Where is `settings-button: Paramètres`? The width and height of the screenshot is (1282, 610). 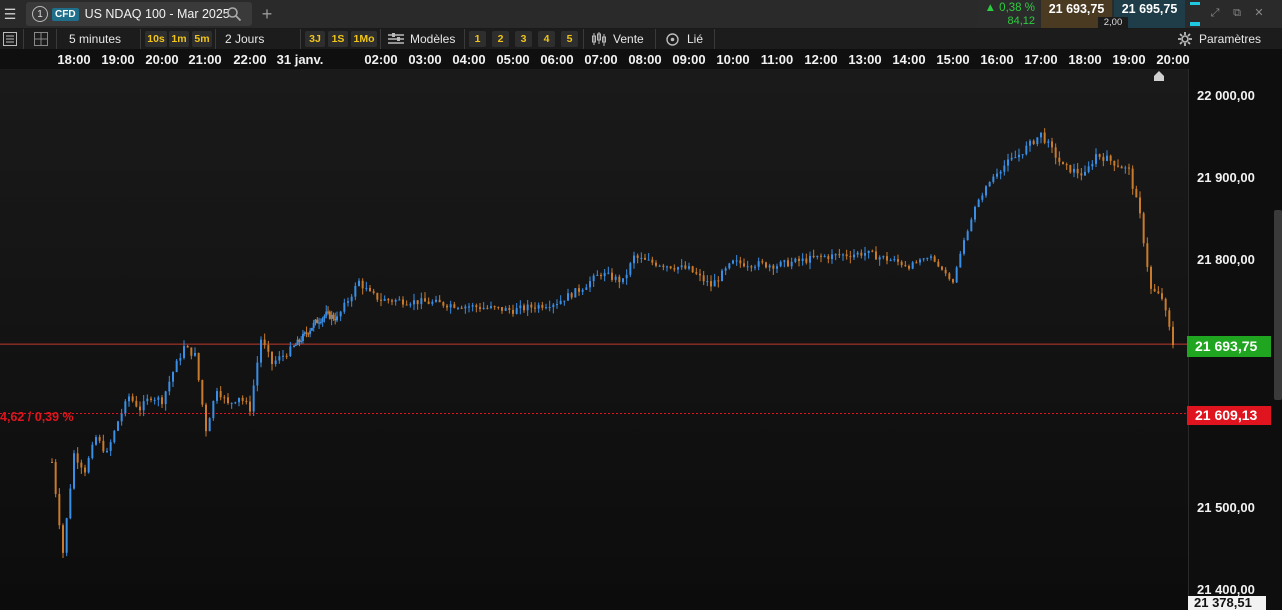
settings-button: Paramètres is located at coordinates (1230, 39).